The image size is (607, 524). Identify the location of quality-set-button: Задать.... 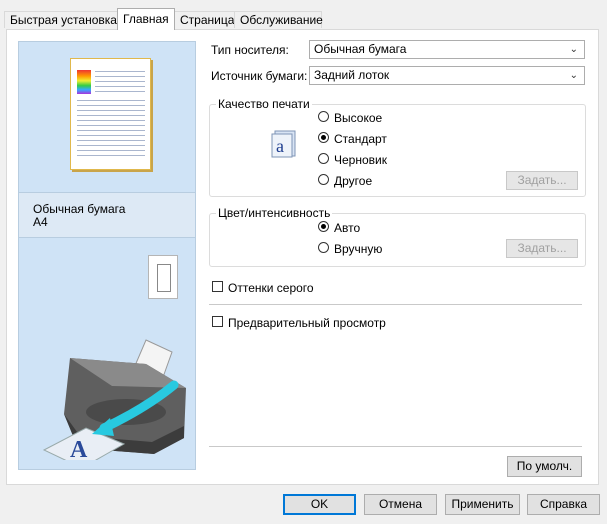
(542, 180).